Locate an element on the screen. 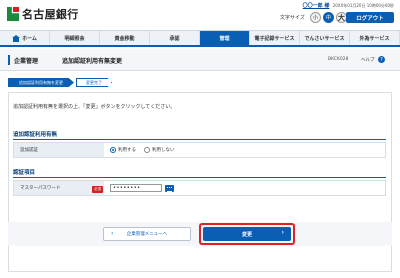  nav-item-transfer: 資金移動 is located at coordinates (125, 38).